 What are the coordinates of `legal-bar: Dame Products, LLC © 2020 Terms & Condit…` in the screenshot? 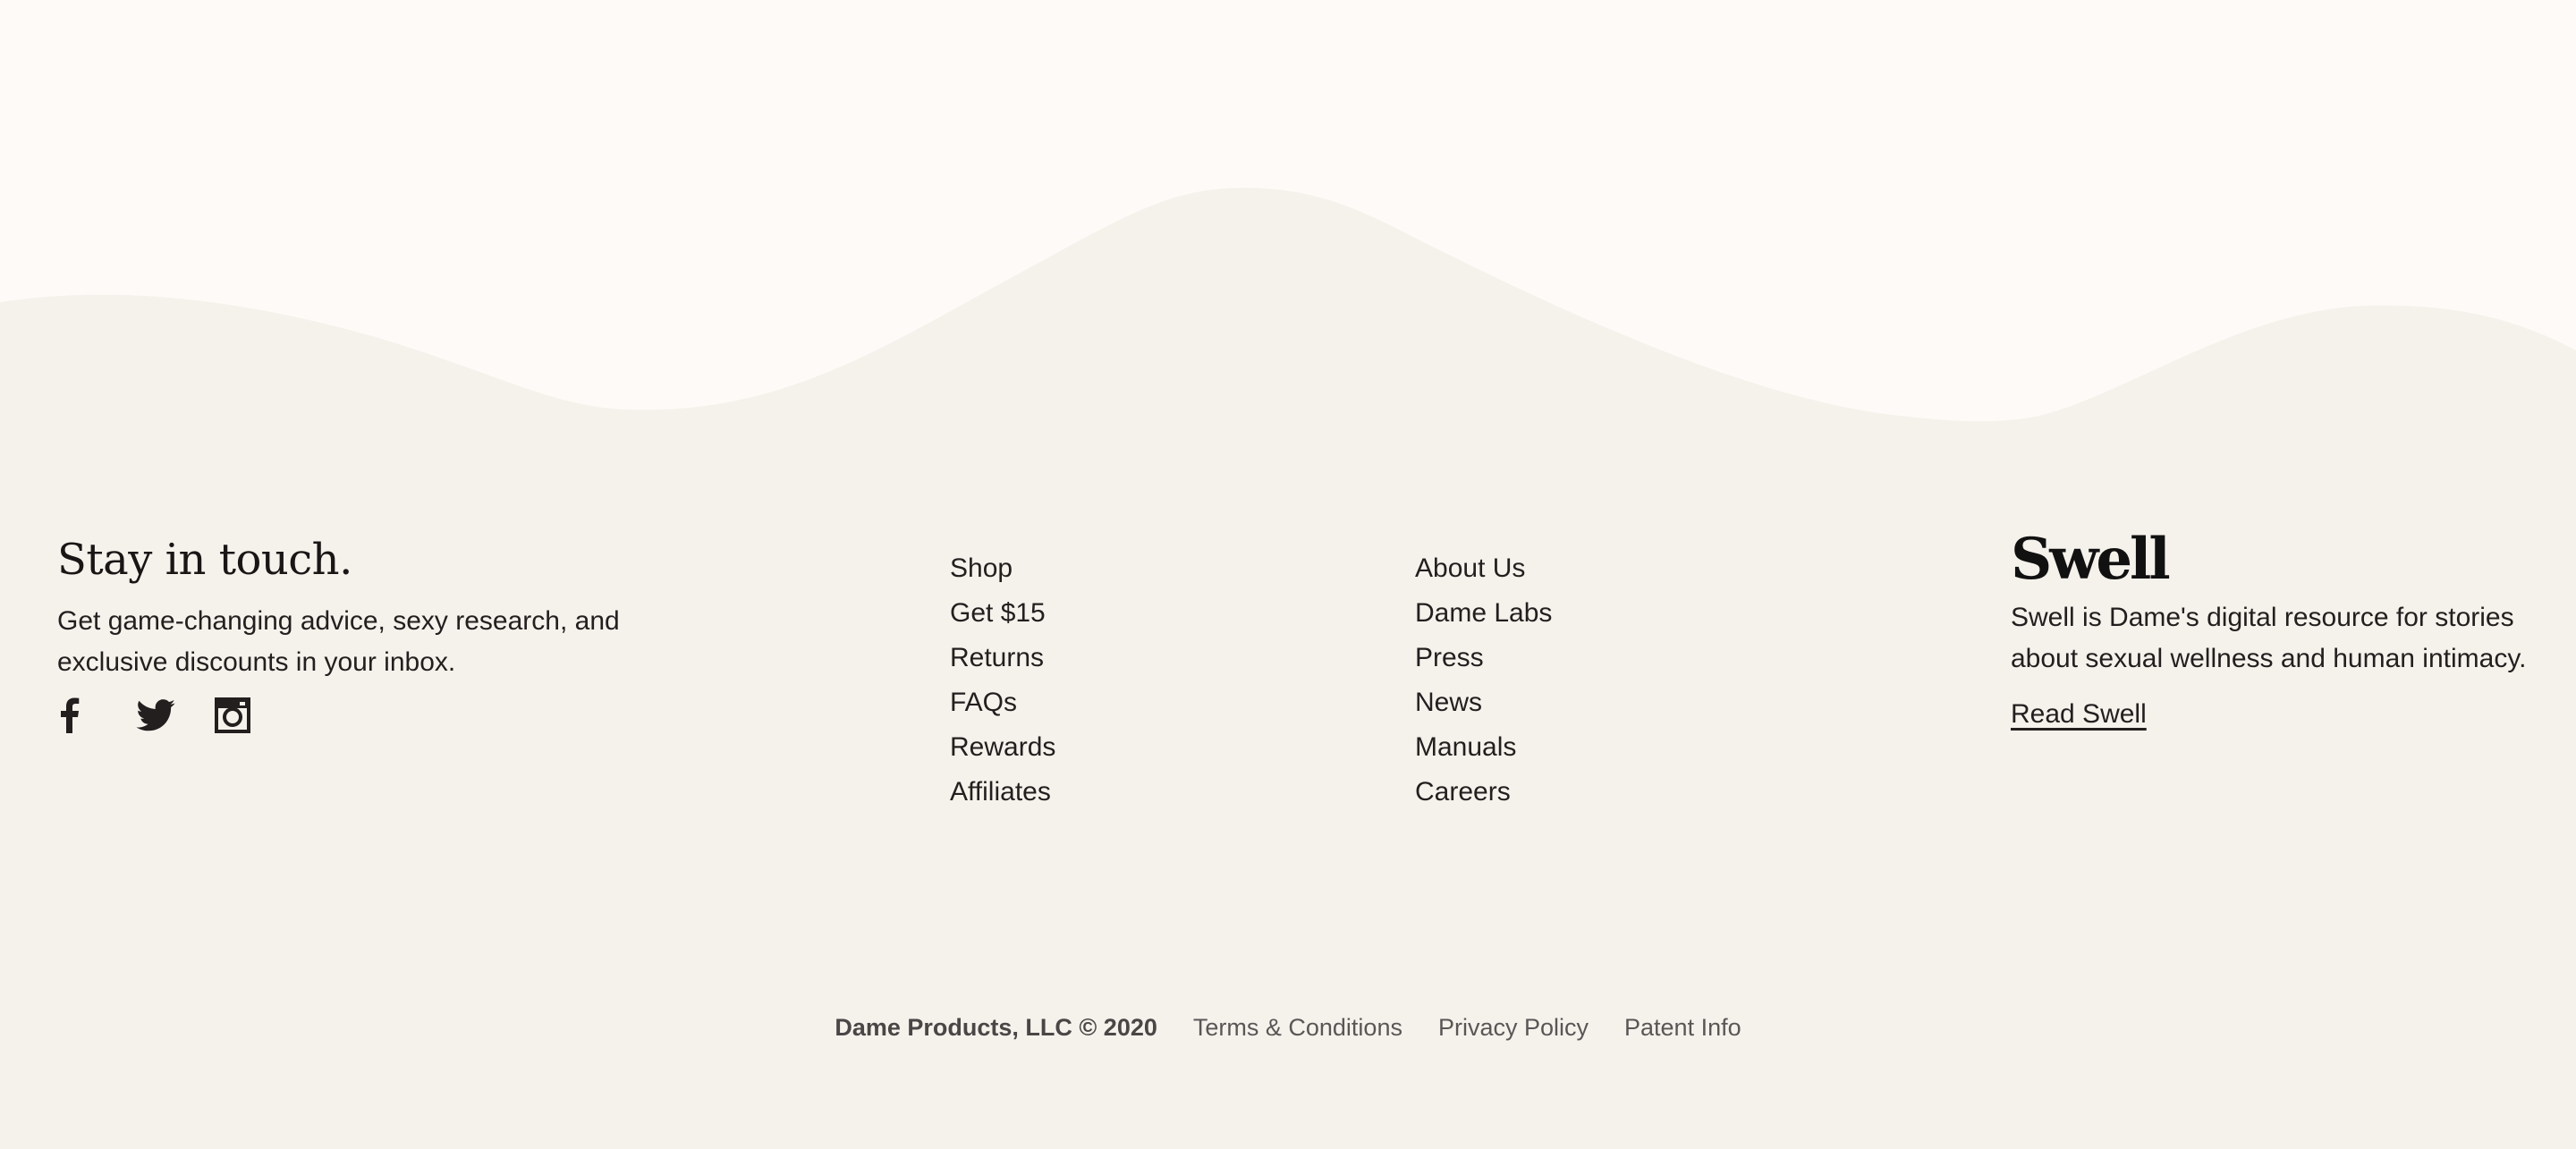 It's located at (1288, 1028).